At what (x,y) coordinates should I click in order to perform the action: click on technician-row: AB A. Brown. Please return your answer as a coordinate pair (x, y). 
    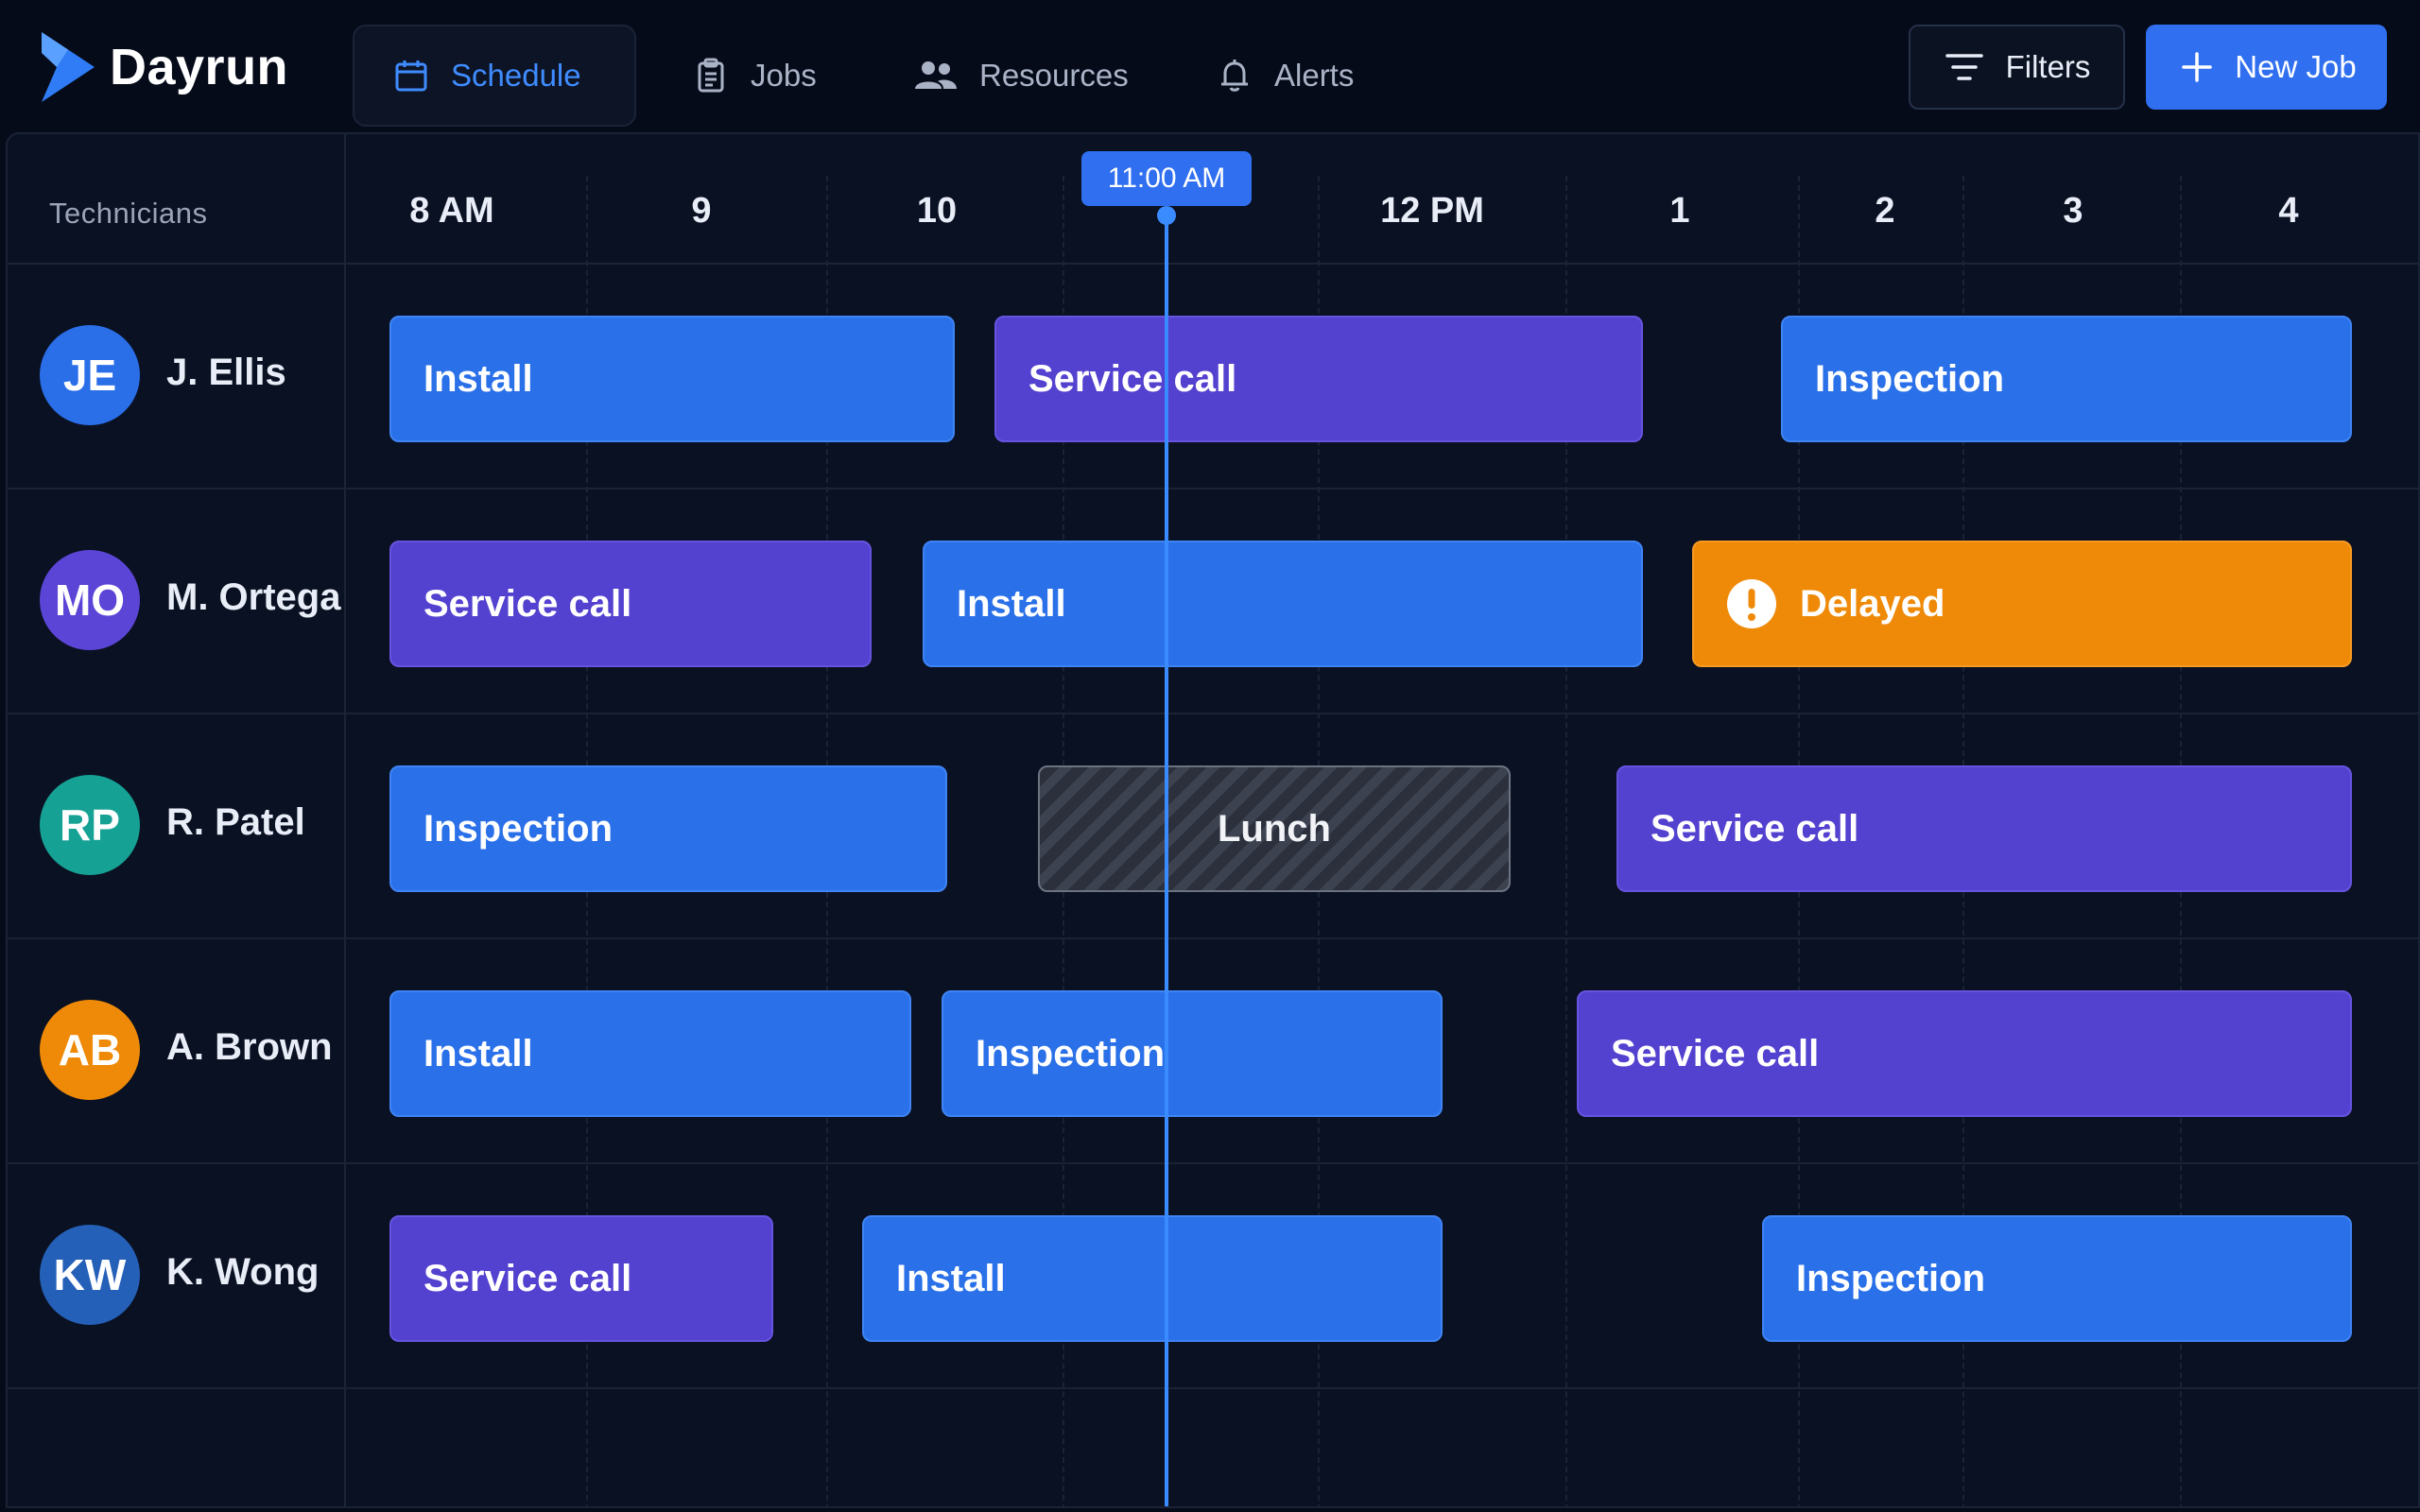
    Looking at the image, I should click on (176, 1051).